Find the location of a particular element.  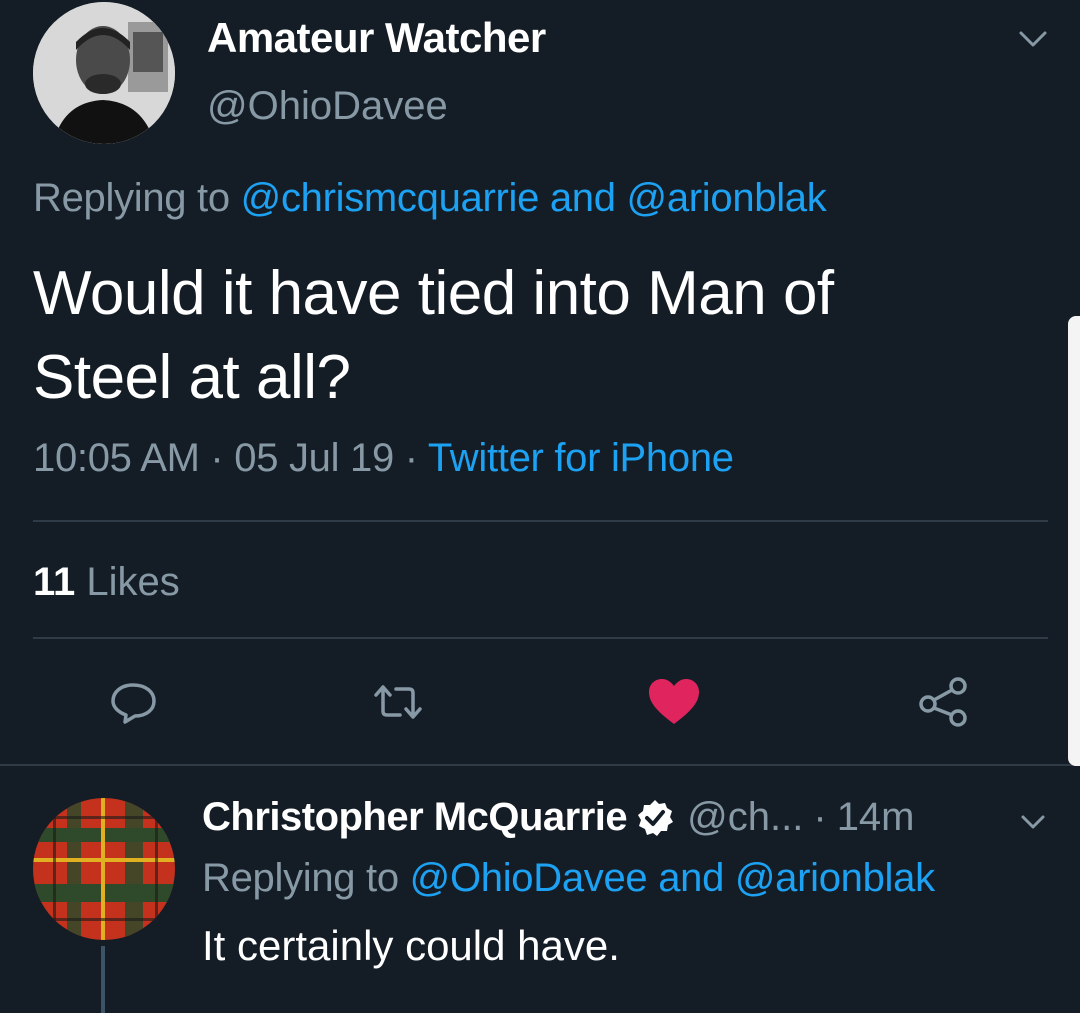

likes-count: 11 is located at coordinates (54, 582).